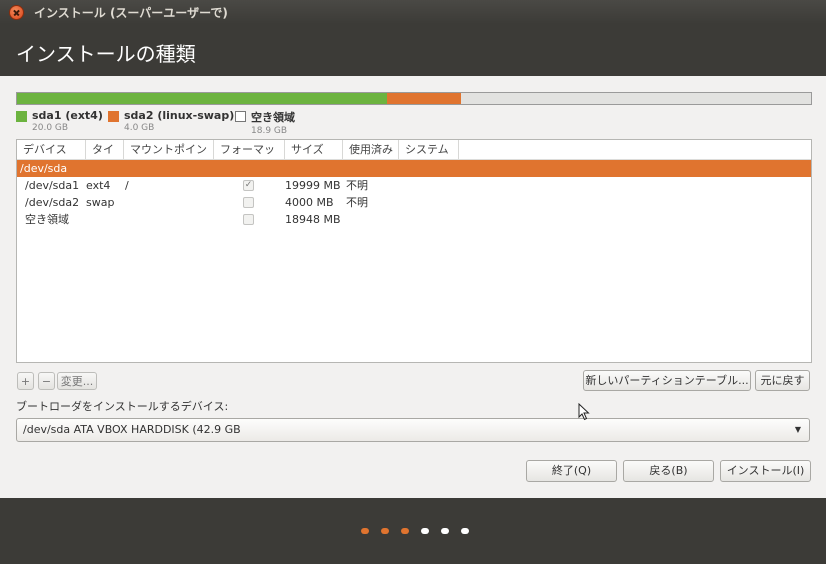 This screenshot has width=826, height=564. I want to click on progress-dots, so click(421, 531).